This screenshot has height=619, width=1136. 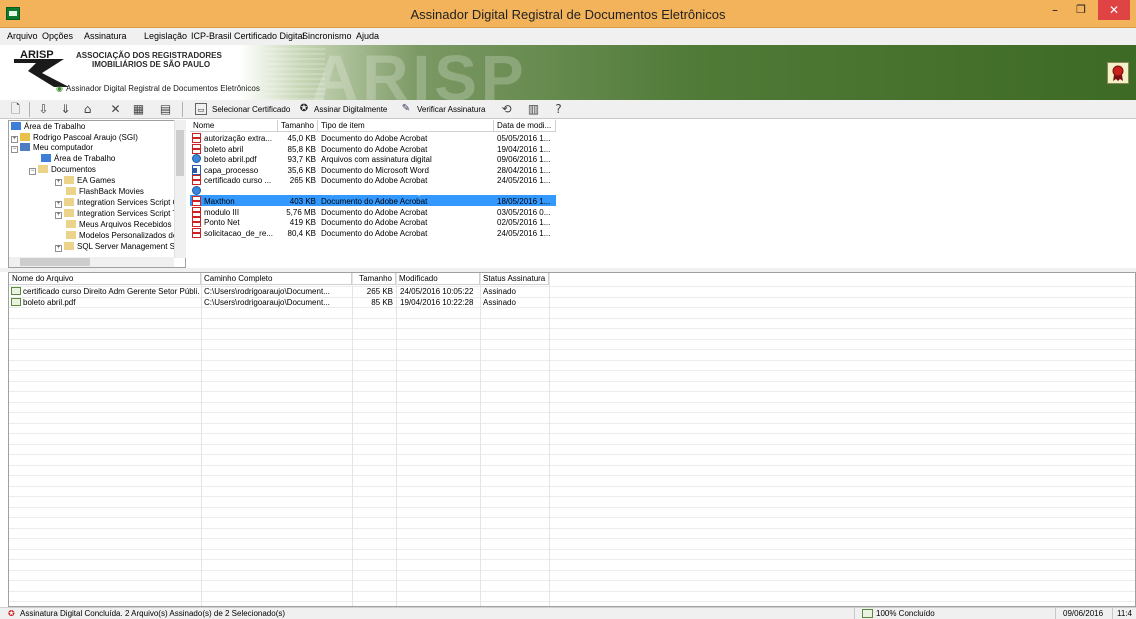 I want to click on help-icon: ?, so click(x=558, y=109).